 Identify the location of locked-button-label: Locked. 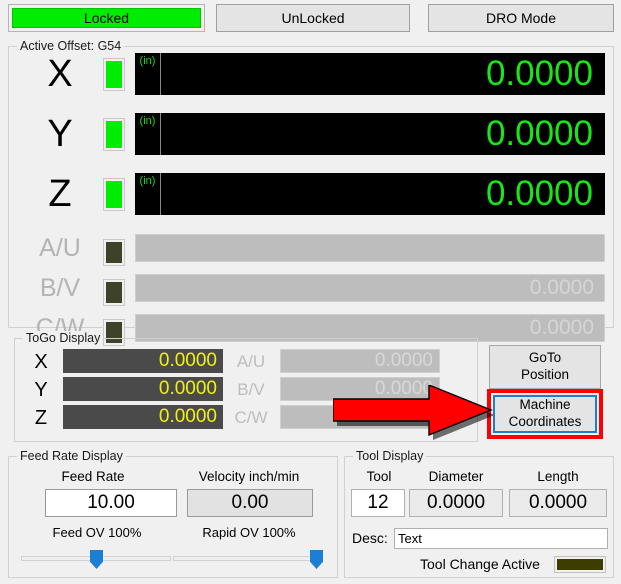
(106, 18).